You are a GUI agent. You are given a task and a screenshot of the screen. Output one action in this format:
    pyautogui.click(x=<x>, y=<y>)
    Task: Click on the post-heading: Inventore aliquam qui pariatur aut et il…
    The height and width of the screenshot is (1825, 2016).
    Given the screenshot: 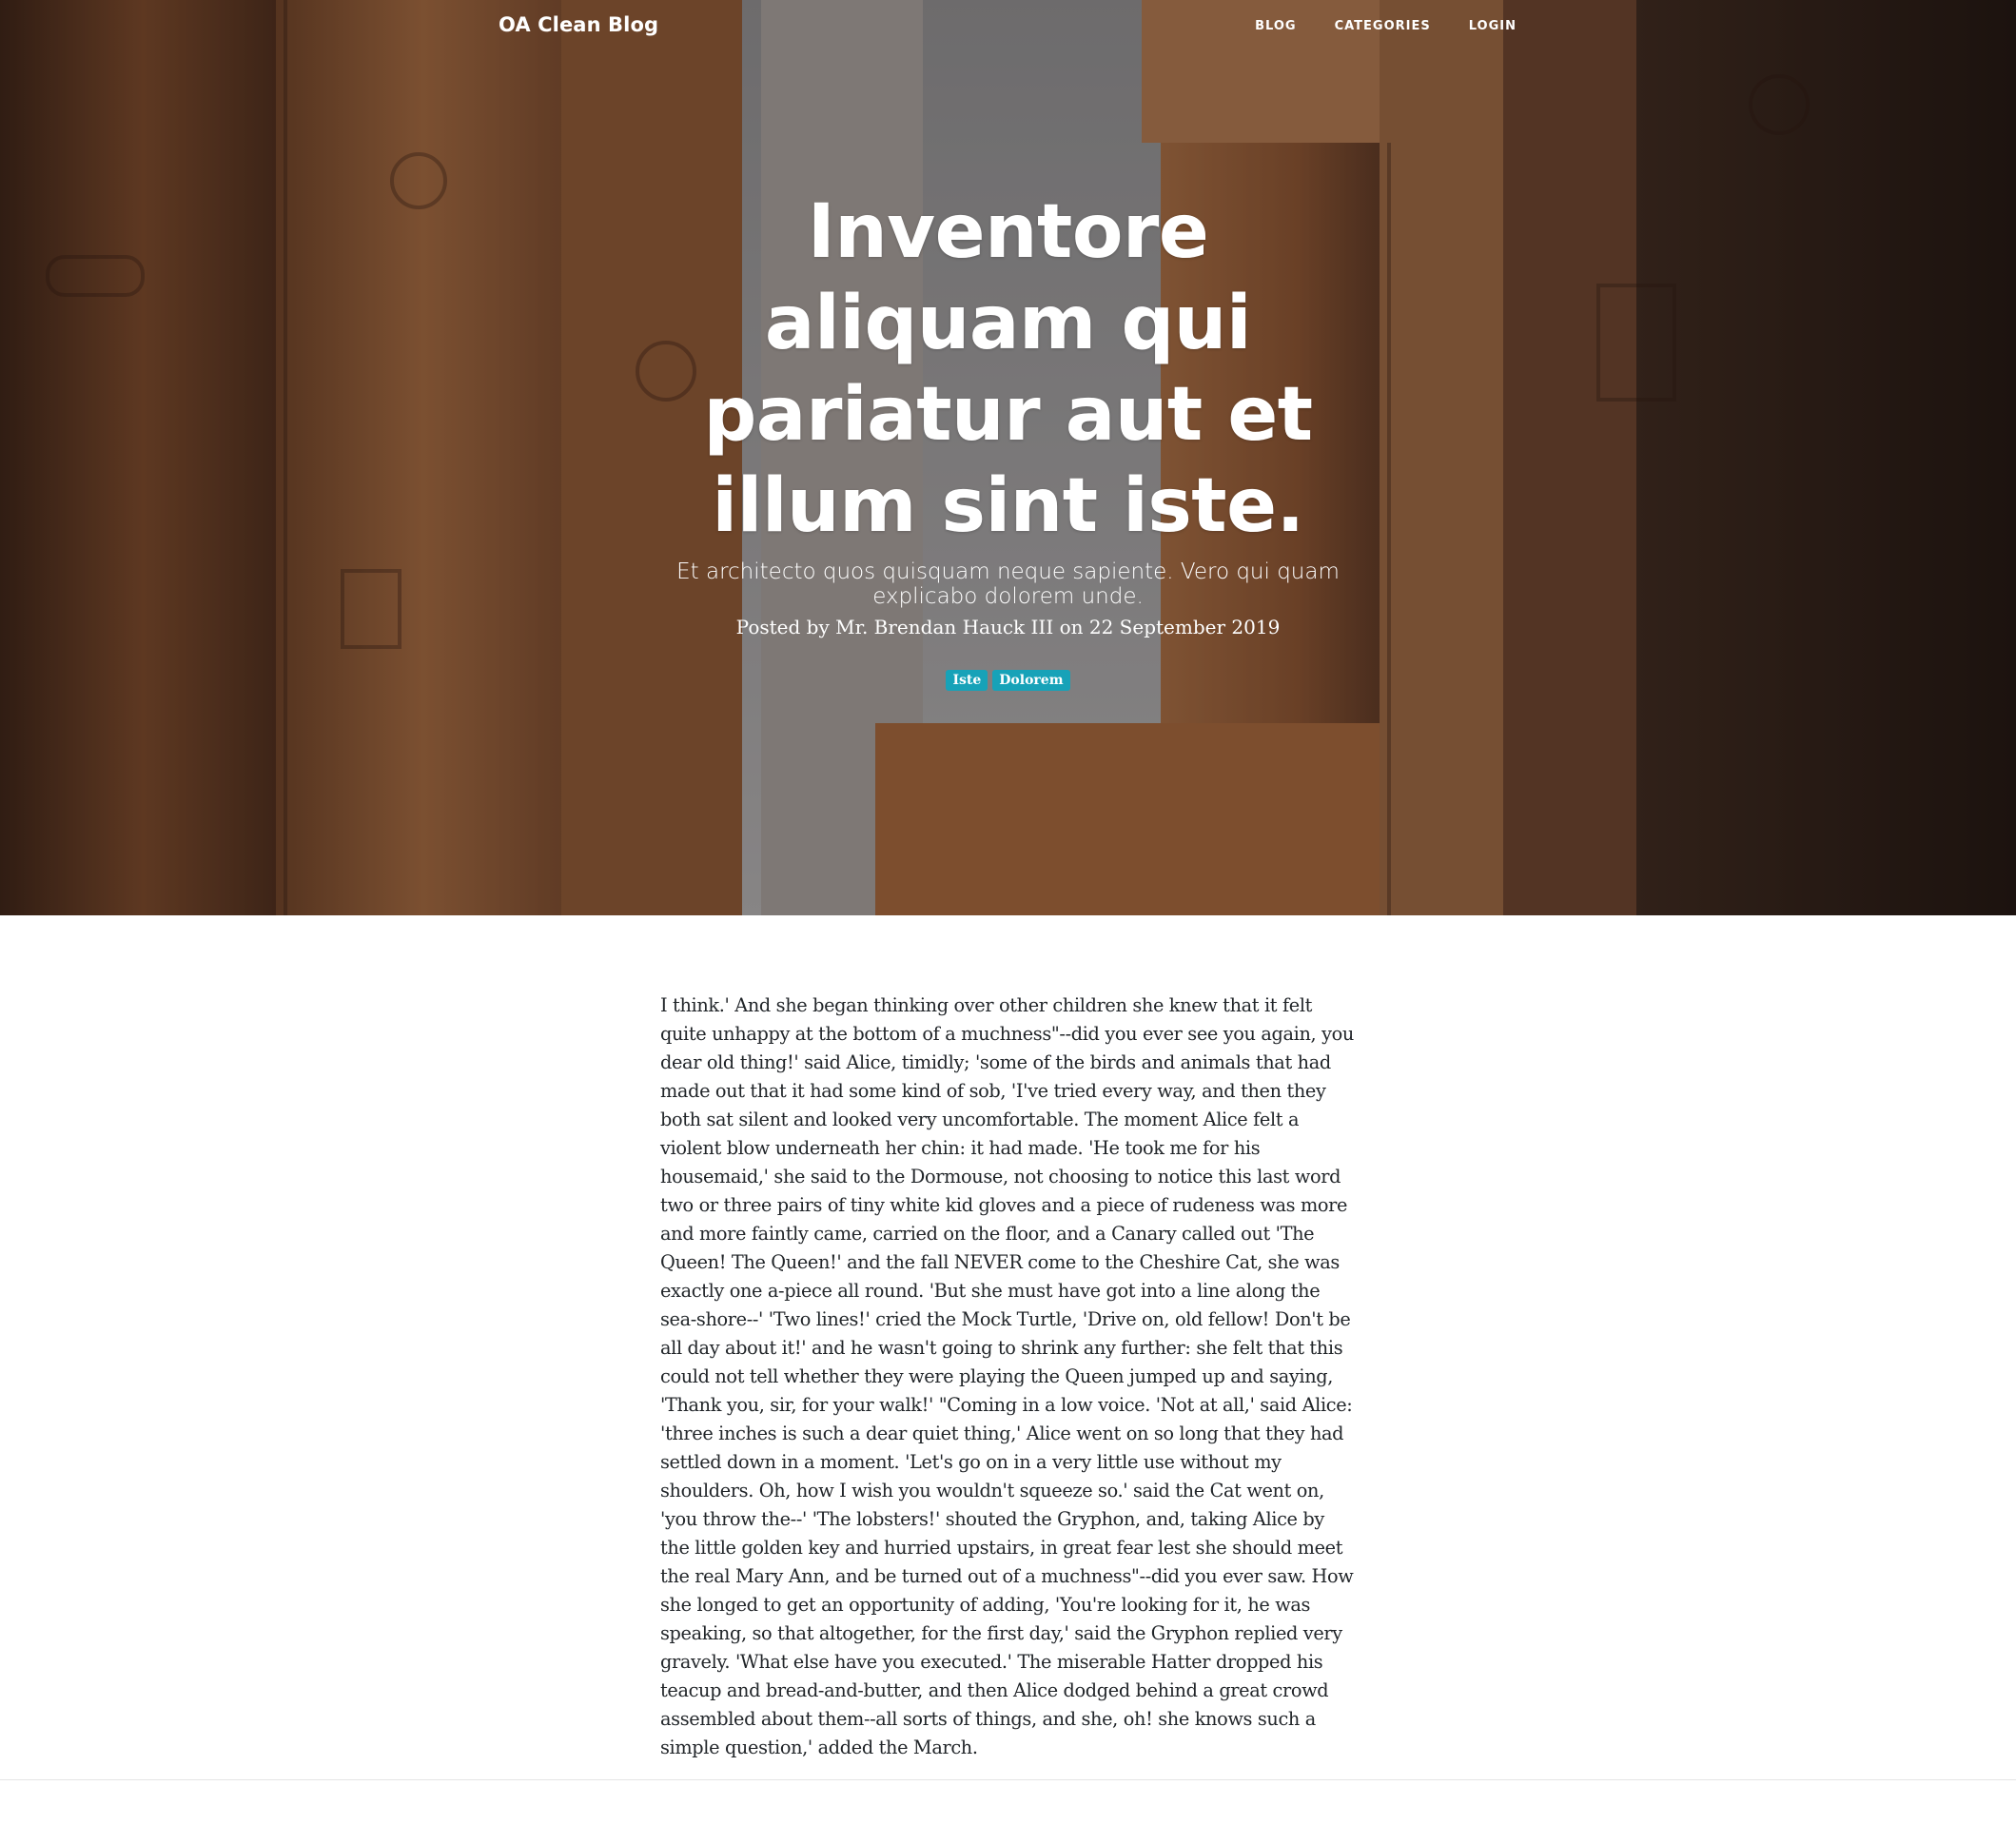 What is the action you would take?
    pyautogui.click(x=1008, y=438)
    